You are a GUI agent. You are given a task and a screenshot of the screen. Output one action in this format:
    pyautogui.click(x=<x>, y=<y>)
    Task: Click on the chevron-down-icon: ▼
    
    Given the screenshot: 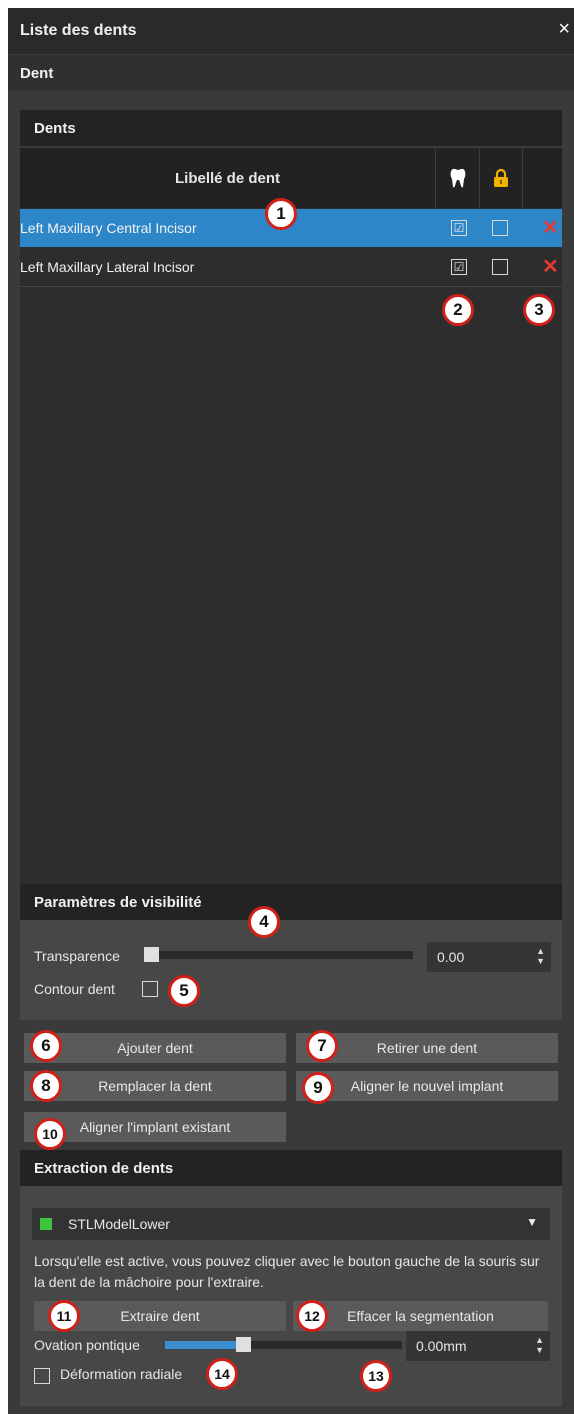 What is the action you would take?
    pyautogui.click(x=532, y=1222)
    